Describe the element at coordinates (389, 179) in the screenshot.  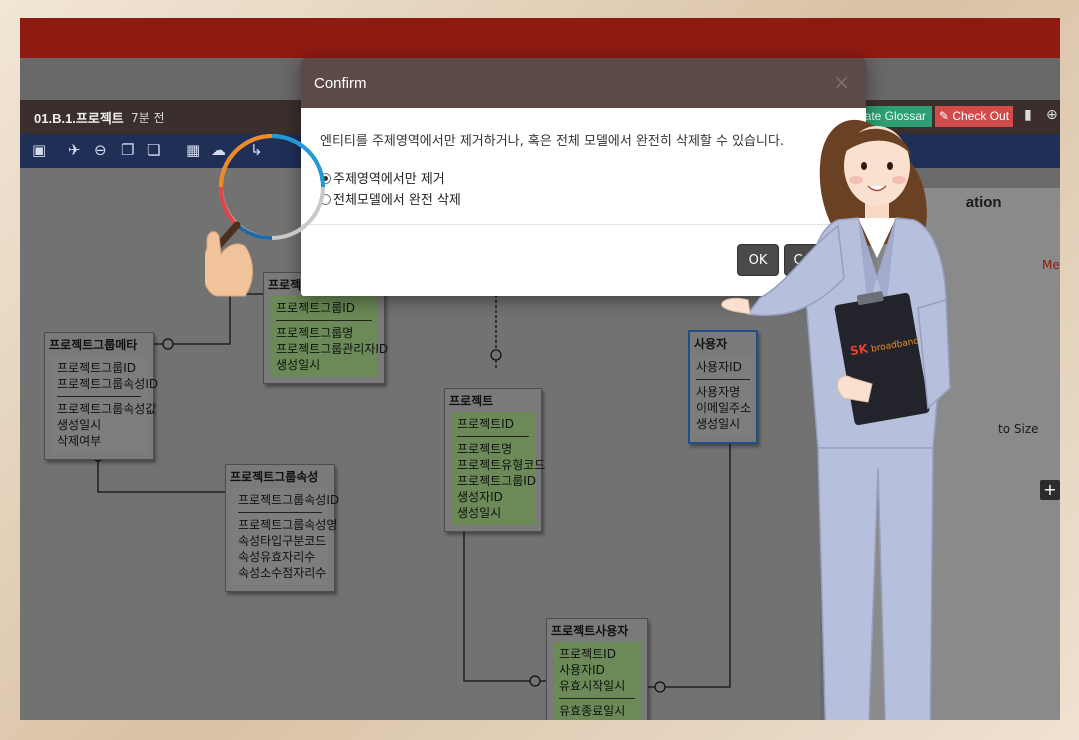
I see `option-label: 주제영역에서만 제거` at that location.